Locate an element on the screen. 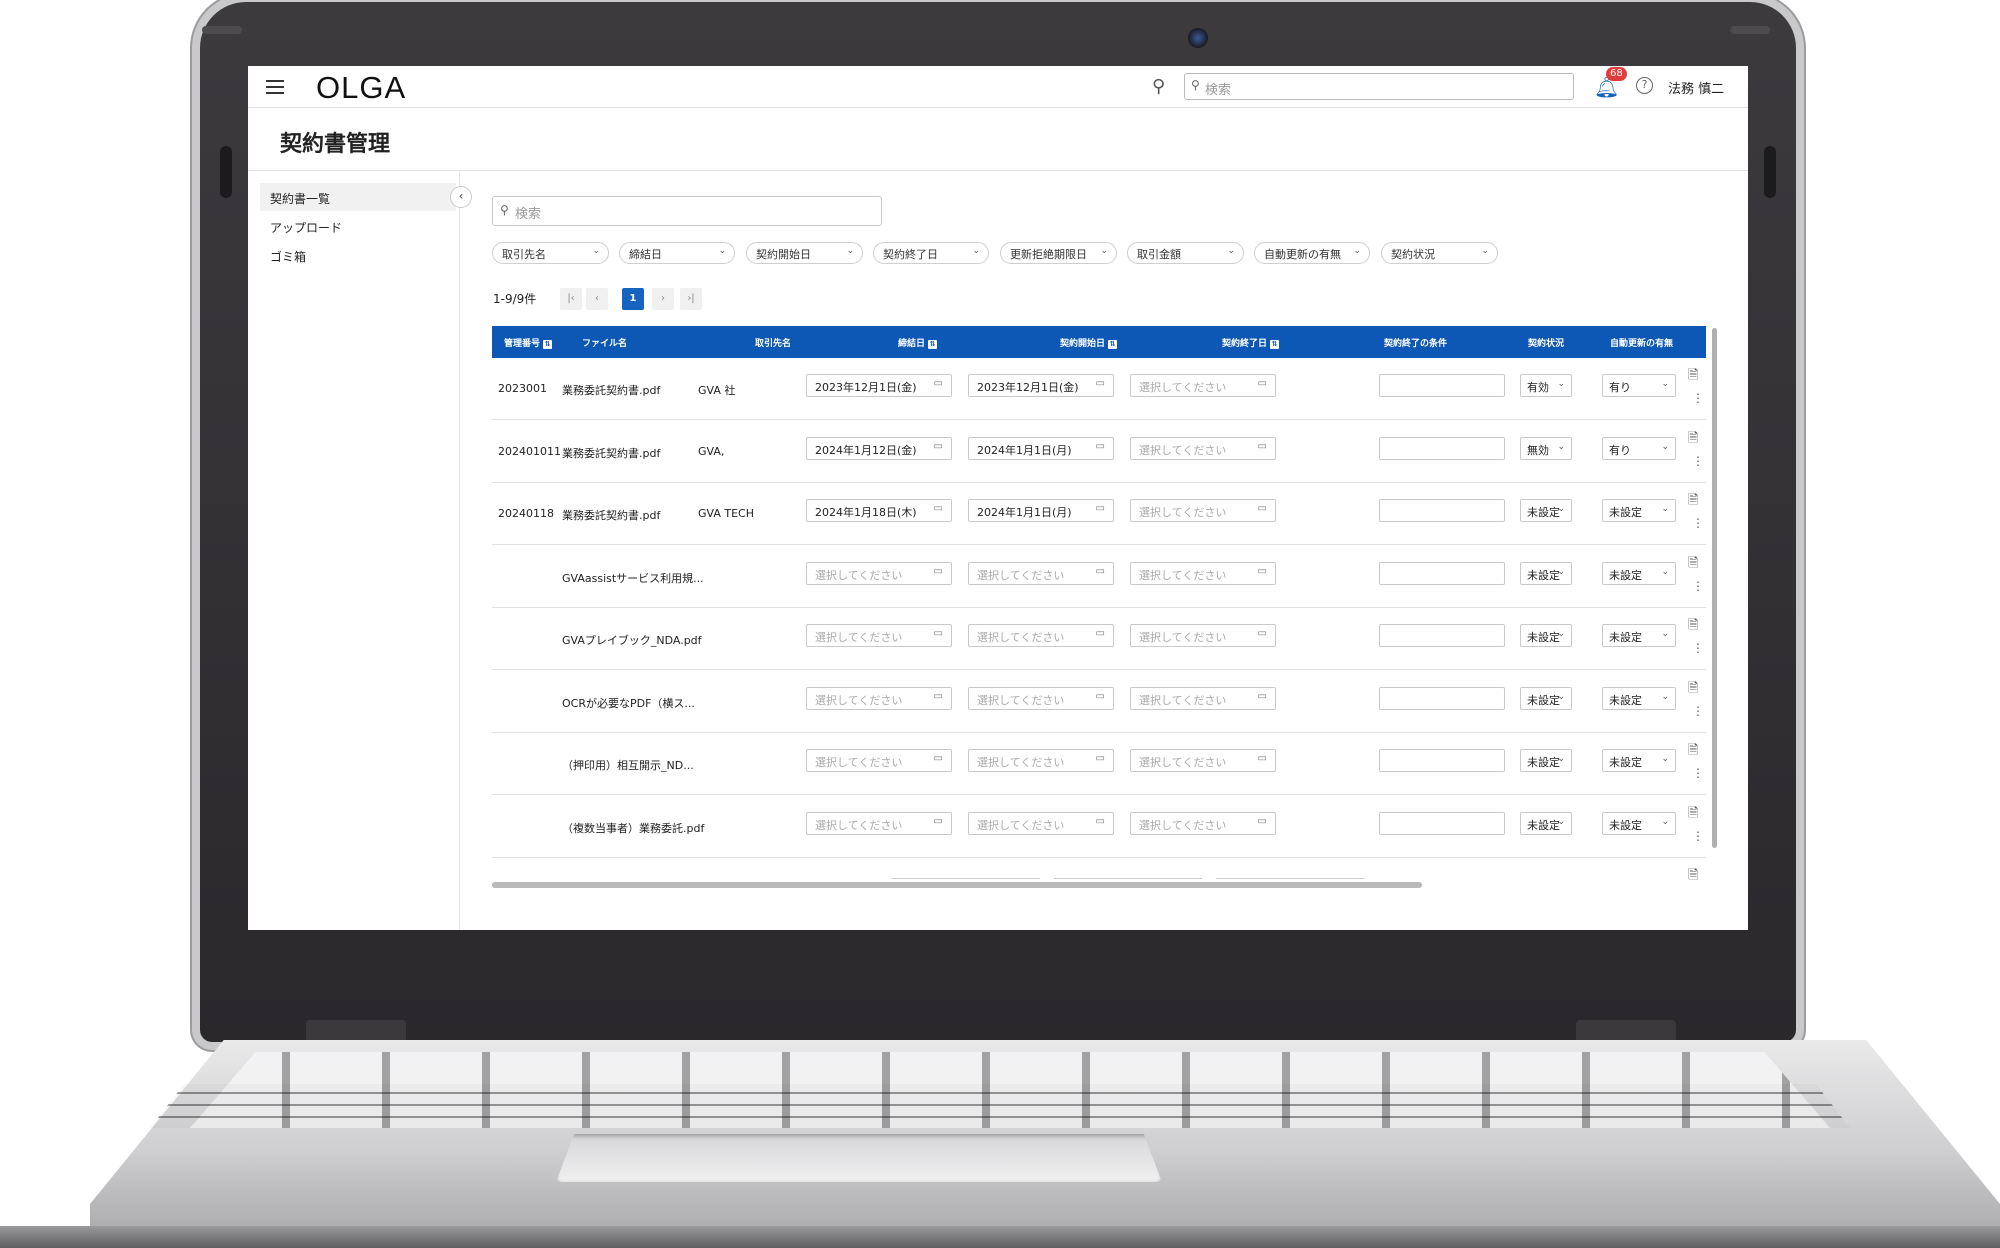 Image resolution: width=2000 pixels, height=1248 pixels. header-search-input: ⚲ 検索 is located at coordinates (1379, 86).